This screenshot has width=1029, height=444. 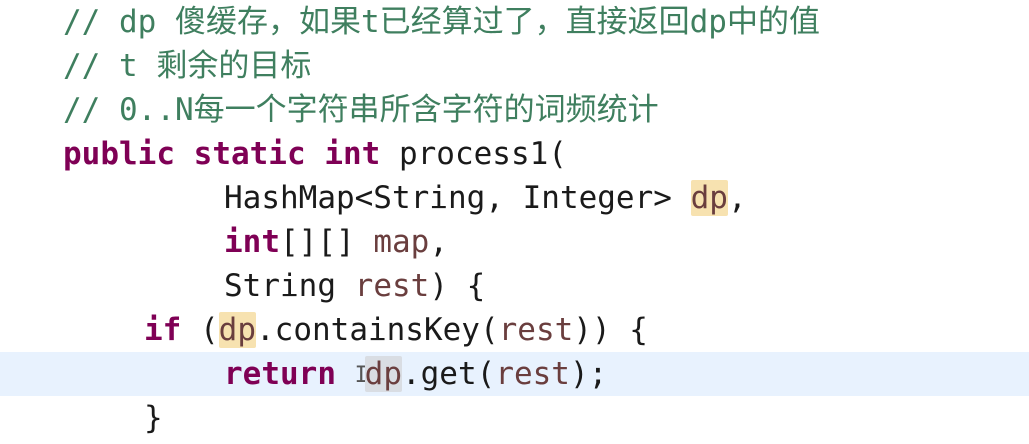 I want to click on param-type: HashMap<String, Integer>, so click(x=448, y=198).